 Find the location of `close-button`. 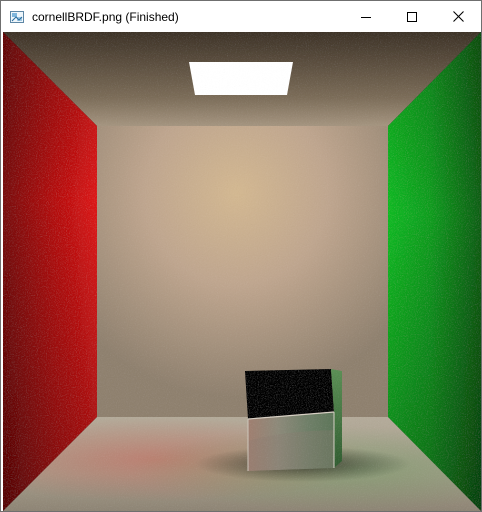

close-button is located at coordinates (458, 16).